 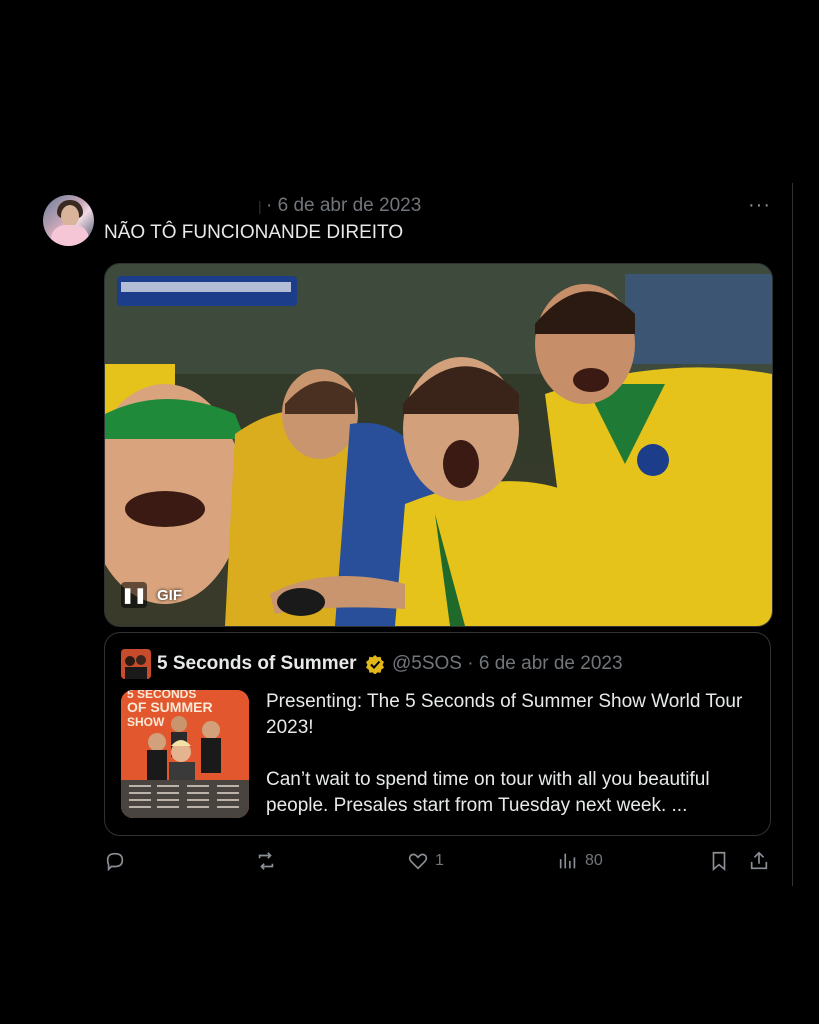 I want to click on author-handle-fragment: |, so click(x=260, y=206).